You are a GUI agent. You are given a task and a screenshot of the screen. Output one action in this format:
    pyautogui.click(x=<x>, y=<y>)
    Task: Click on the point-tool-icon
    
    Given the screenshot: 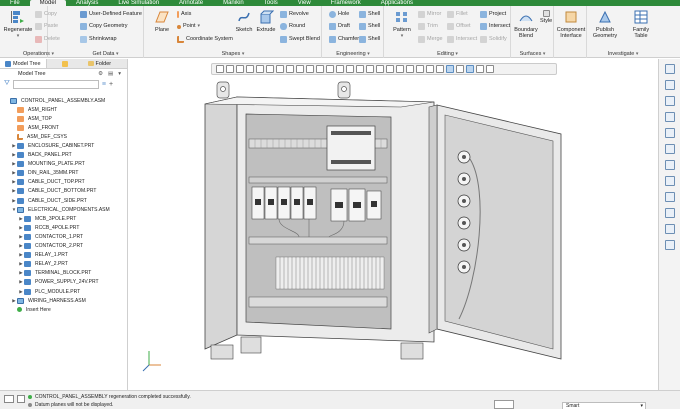 What is the action you would take?
    pyautogui.click(x=669, y=133)
    